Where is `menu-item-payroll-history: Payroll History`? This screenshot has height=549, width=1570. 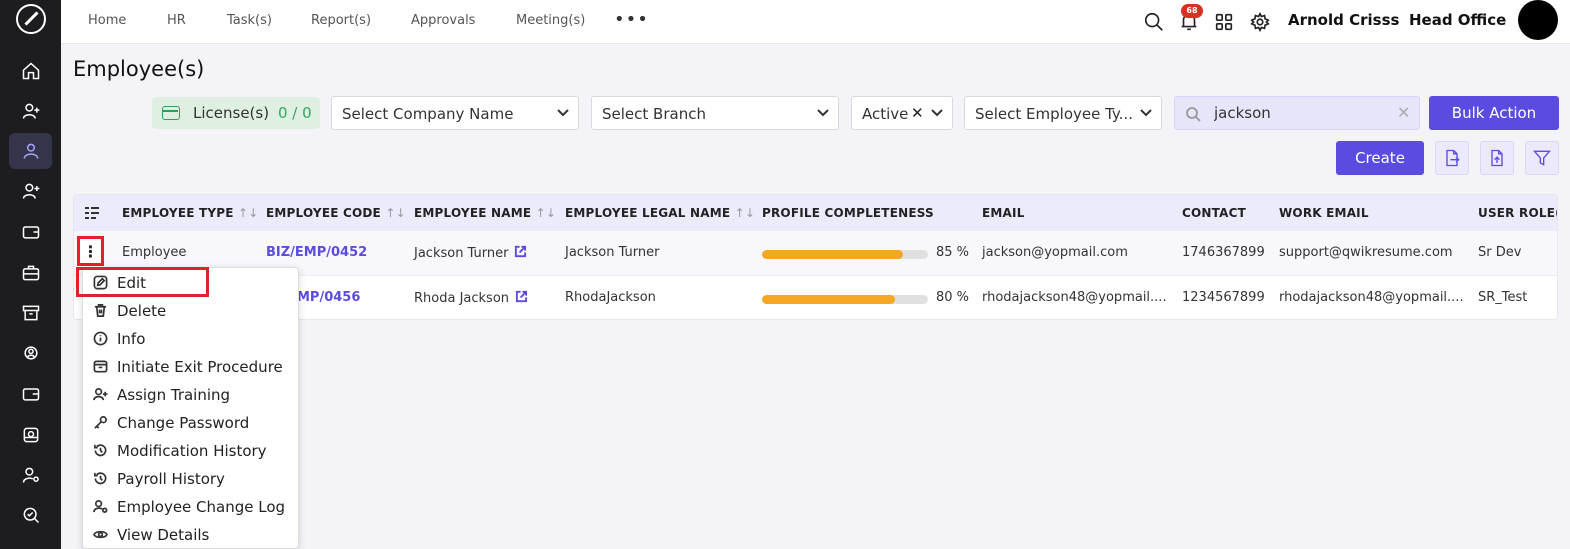 menu-item-payroll-history: Payroll History is located at coordinates (190, 479).